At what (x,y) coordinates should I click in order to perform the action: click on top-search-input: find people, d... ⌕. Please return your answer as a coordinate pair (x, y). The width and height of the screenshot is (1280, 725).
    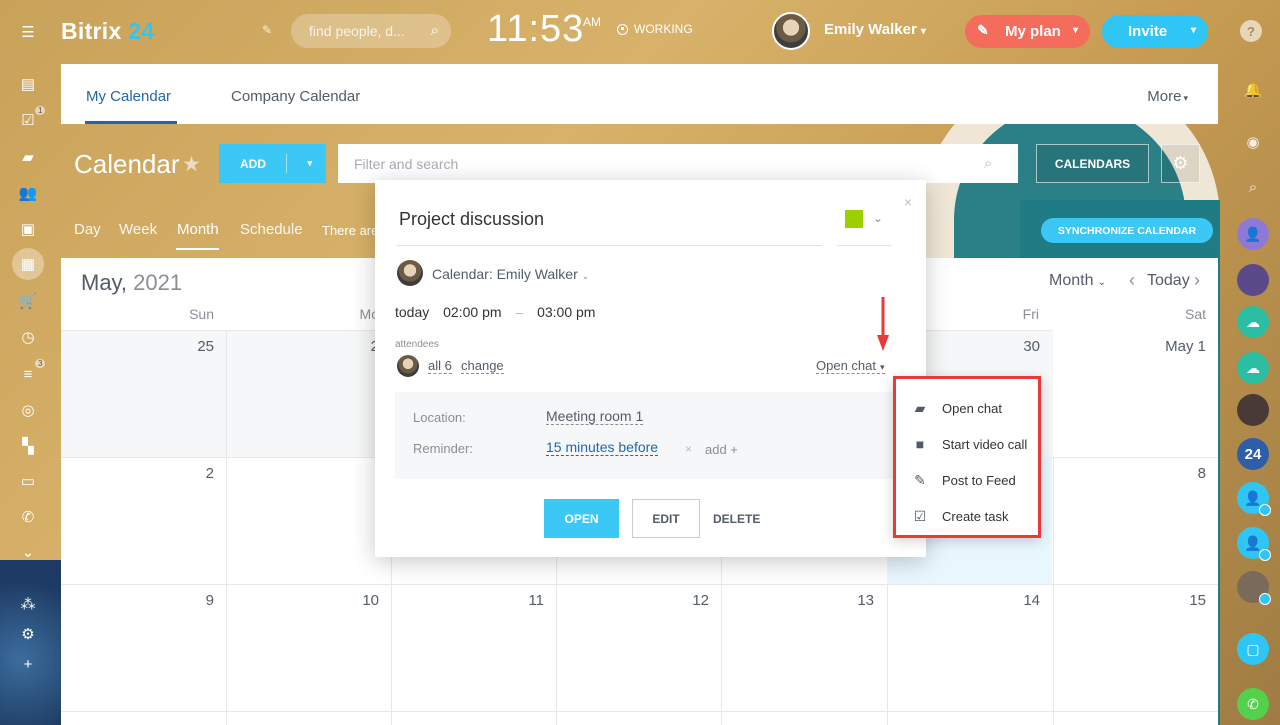
    Looking at the image, I should click on (371, 31).